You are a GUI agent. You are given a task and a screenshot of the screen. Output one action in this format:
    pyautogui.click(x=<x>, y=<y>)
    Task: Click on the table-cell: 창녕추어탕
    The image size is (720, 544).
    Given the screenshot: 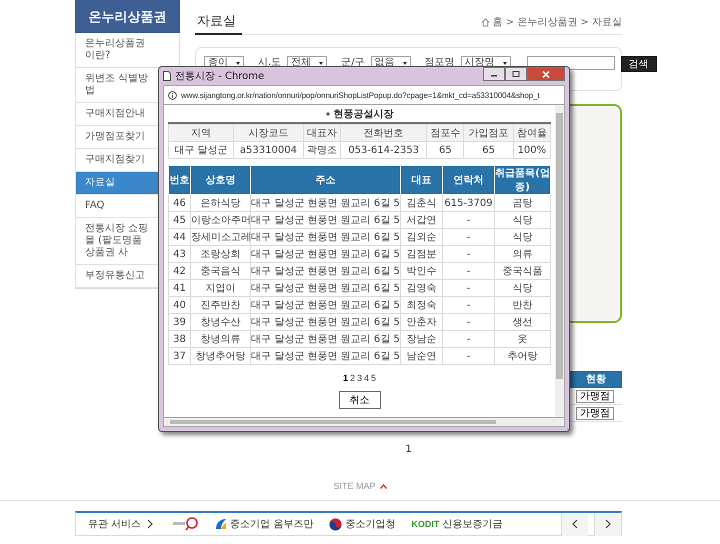 What is the action you would take?
    pyautogui.click(x=220, y=356)
    